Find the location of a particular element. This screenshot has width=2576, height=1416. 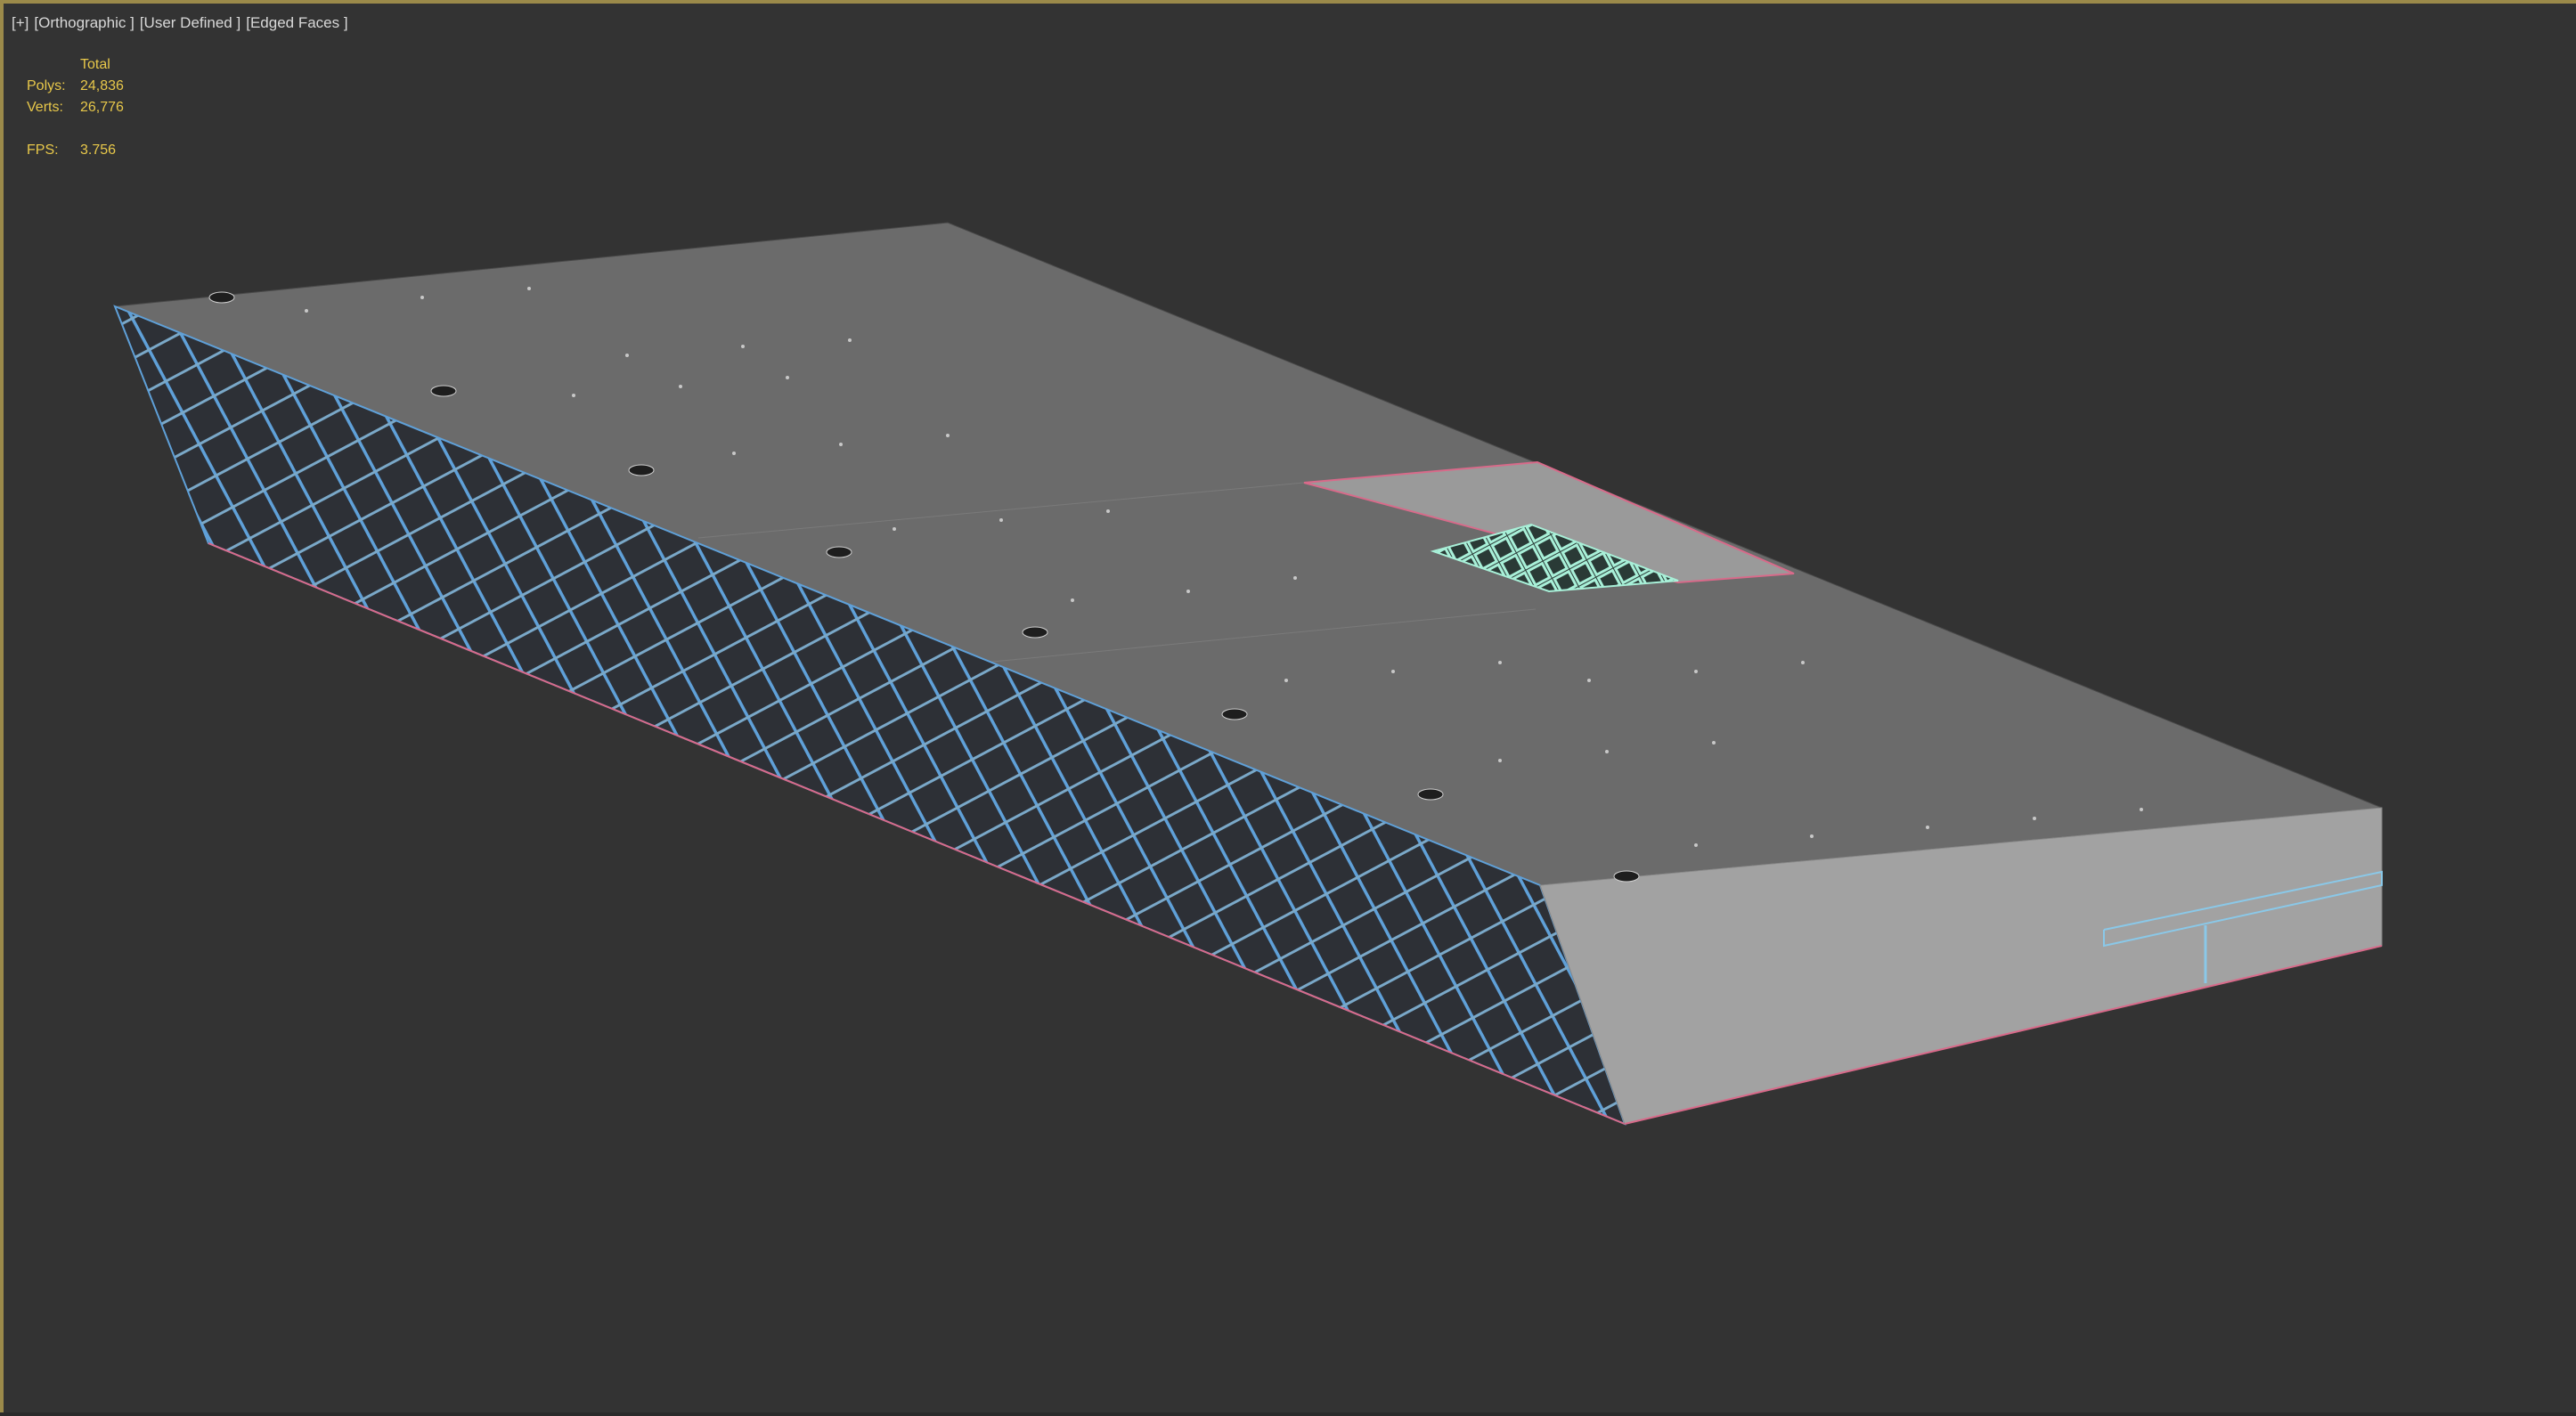

fps-value: 3.756 is located at coordinates (99, 150).